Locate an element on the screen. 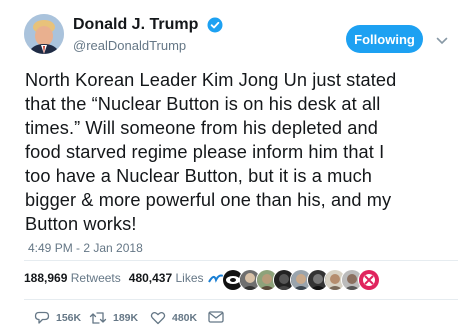 Image resolution: width=474 pixels, height=335 pixels. reply-count: 156K is located at coordinates (69, 318).